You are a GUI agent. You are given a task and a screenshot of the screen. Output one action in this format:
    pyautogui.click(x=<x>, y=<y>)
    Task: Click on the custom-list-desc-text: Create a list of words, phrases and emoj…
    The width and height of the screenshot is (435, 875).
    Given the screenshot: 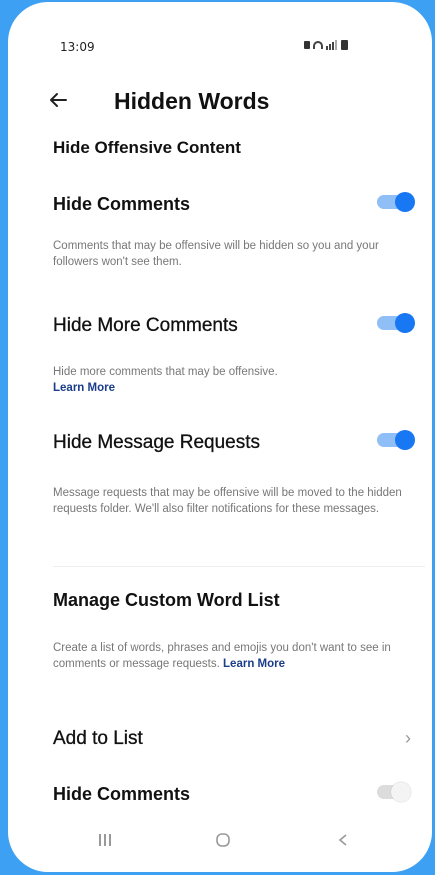 What is the action you would take?
    pyautogui.click(x=222, y=656)
    